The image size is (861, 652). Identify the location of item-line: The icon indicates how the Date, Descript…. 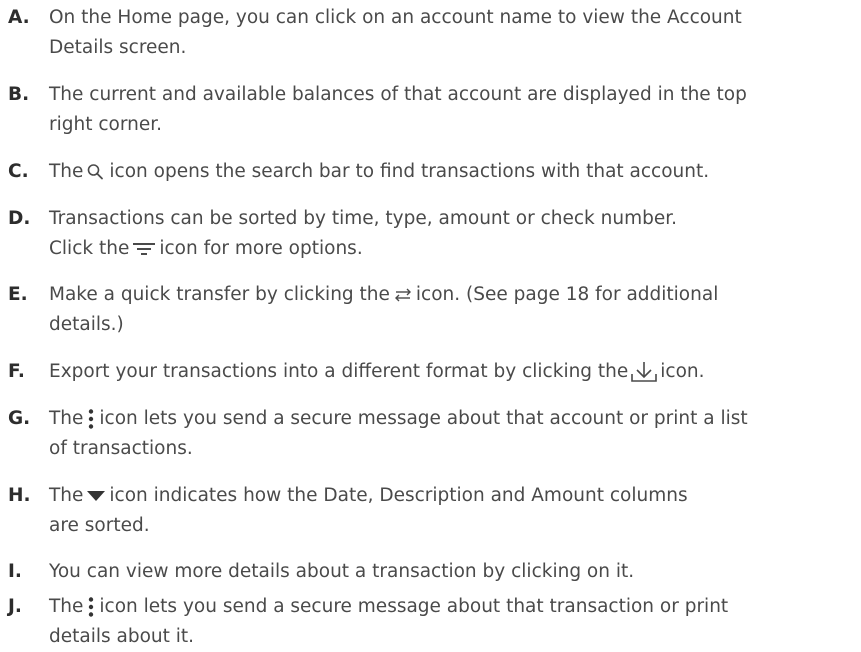
(455, 496).